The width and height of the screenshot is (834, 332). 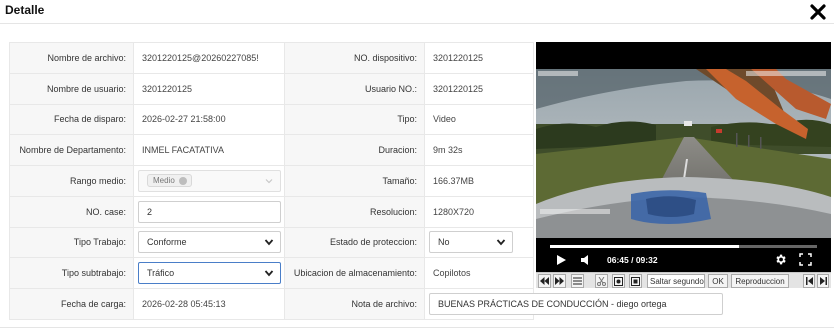 I want to click on close-icon, so click(x=818, y=12).